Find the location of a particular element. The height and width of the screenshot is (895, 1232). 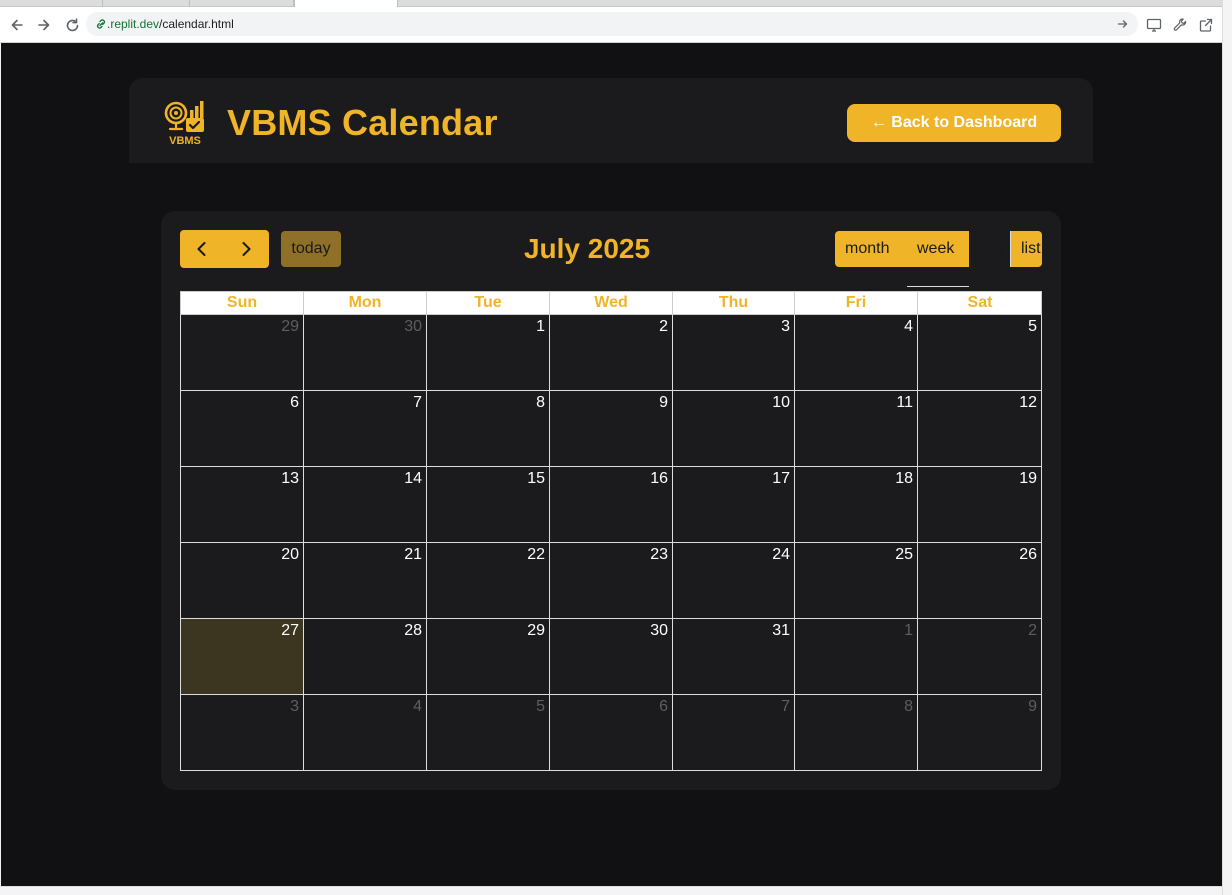

day-cell: 18 is located at coordinates (856, 504).